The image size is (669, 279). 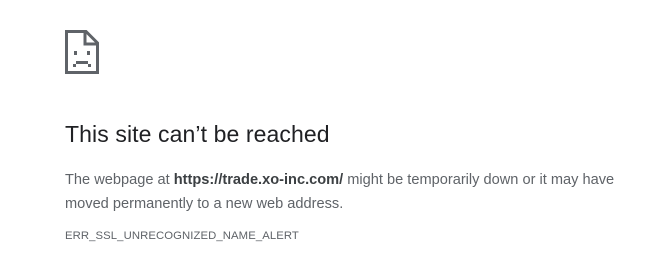 What do you see at coordinates (182, 236) in the screenshot?
I see `error-code: ERR_SSL_UNRECOGNIZED_NAME_ALERT` at bounding box center [182, 236].